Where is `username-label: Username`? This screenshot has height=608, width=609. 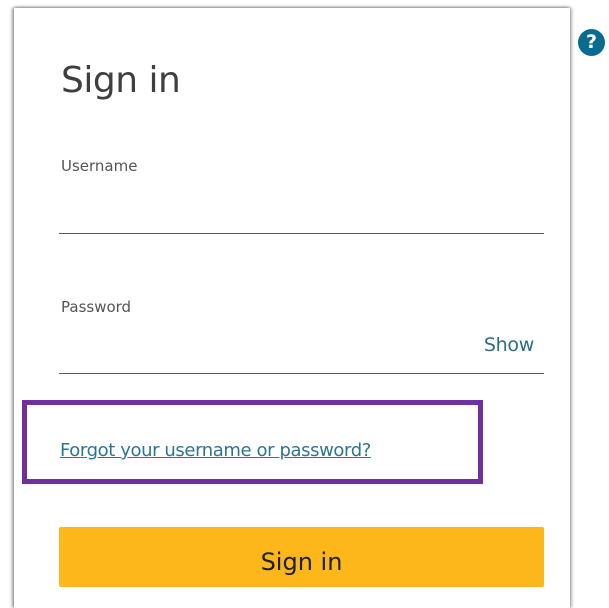 username-label: Username is located at coordinates (99, 166).